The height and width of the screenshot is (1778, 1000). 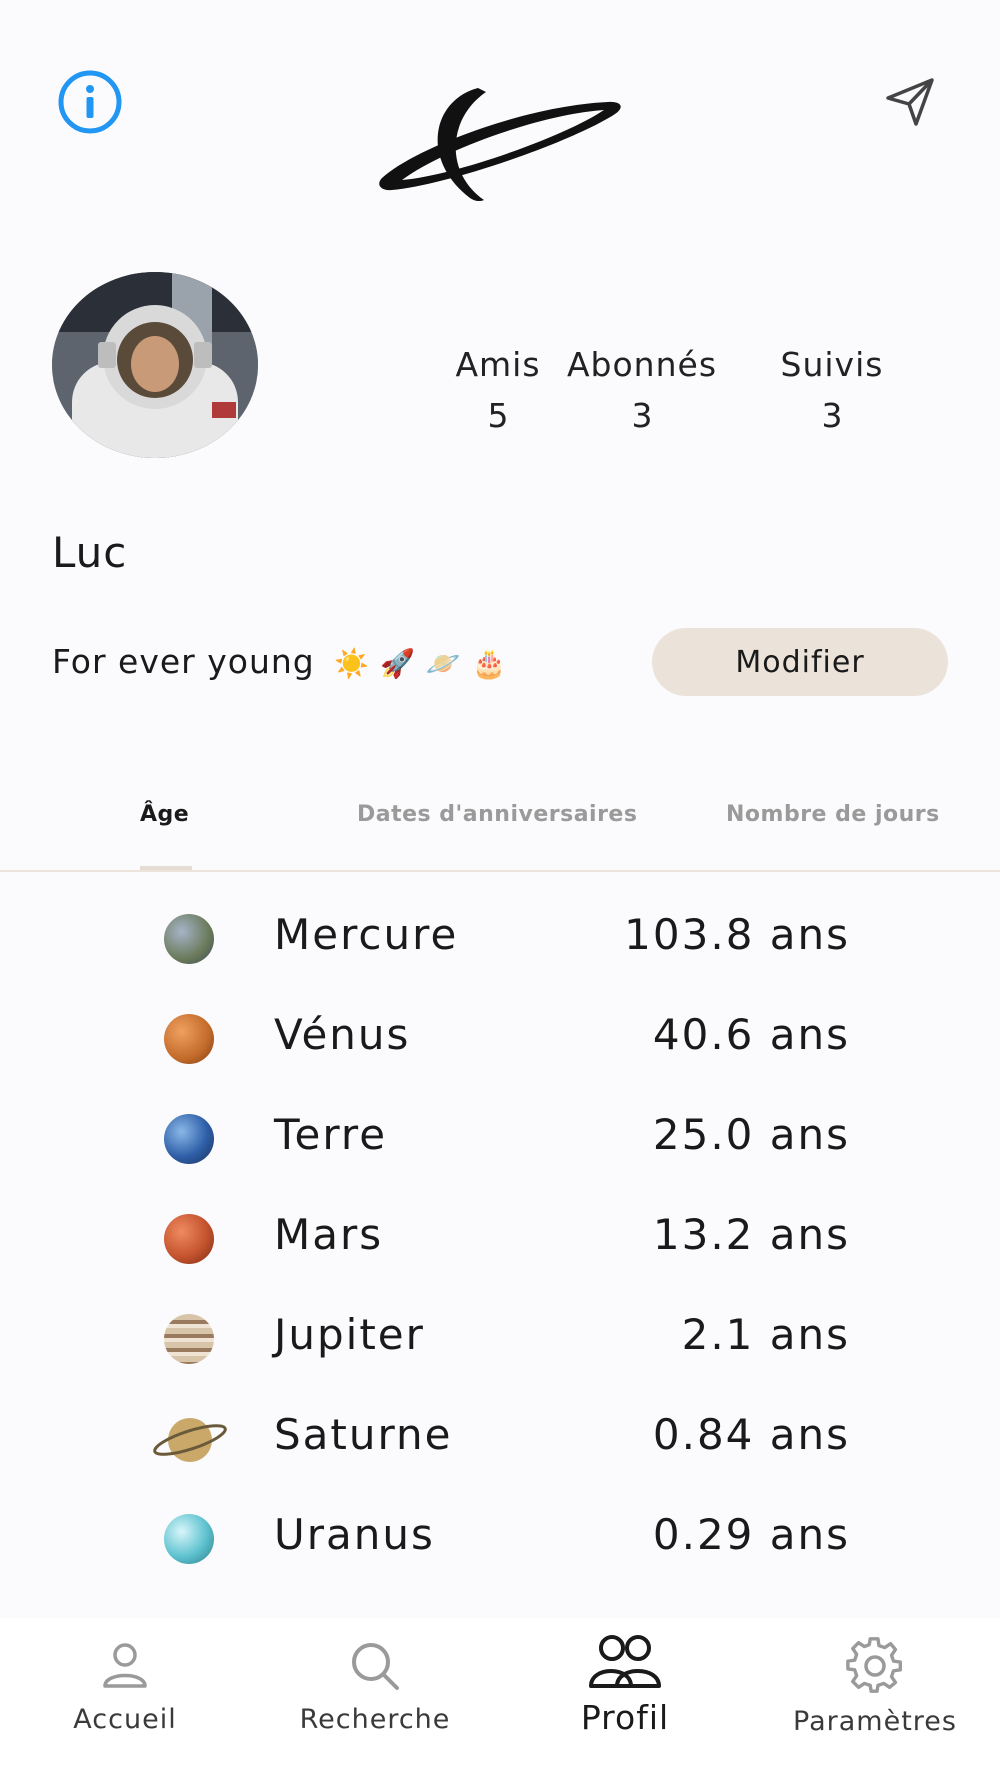 What do you see at coordinates (910, 102) in the screenshot?
I see `paper-plane-icon` at bounding box center [910, 102].